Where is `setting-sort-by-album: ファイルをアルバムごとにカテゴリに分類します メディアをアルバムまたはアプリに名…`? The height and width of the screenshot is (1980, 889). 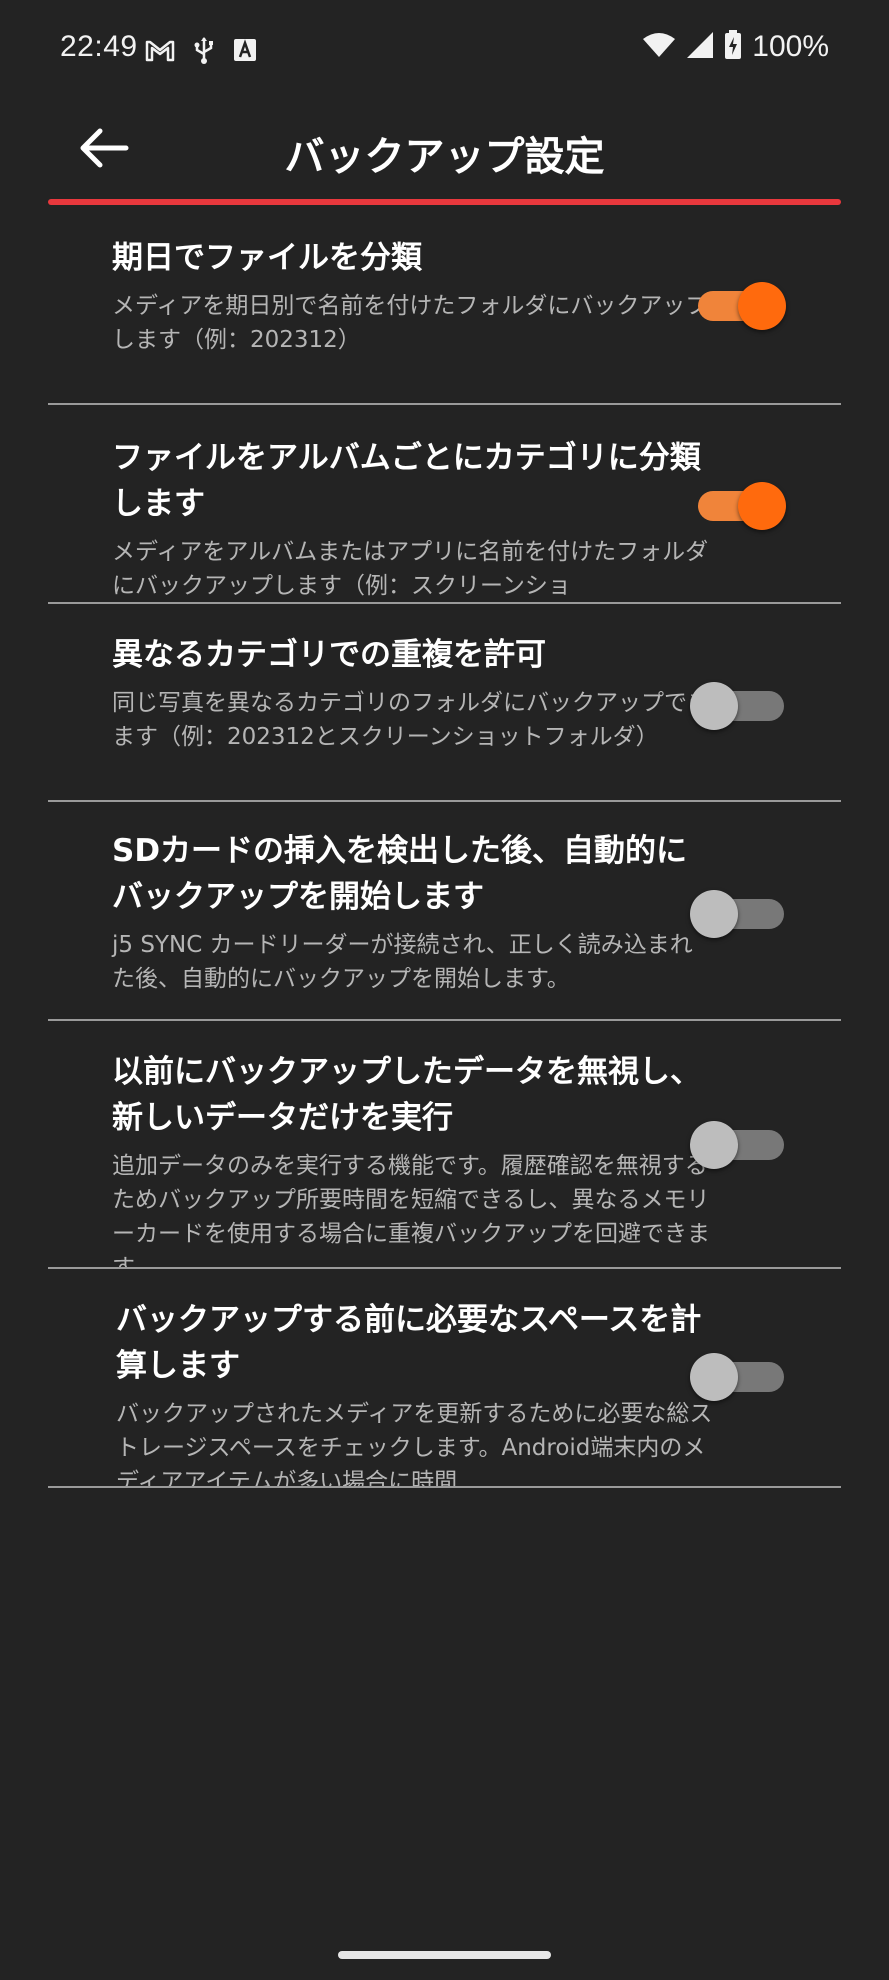 setting-sort-by-album: ファイルをアルバムごとにカテゴリに分類します メディアをアルバムまたはアプリに名… is located at coordinates (444, 504).